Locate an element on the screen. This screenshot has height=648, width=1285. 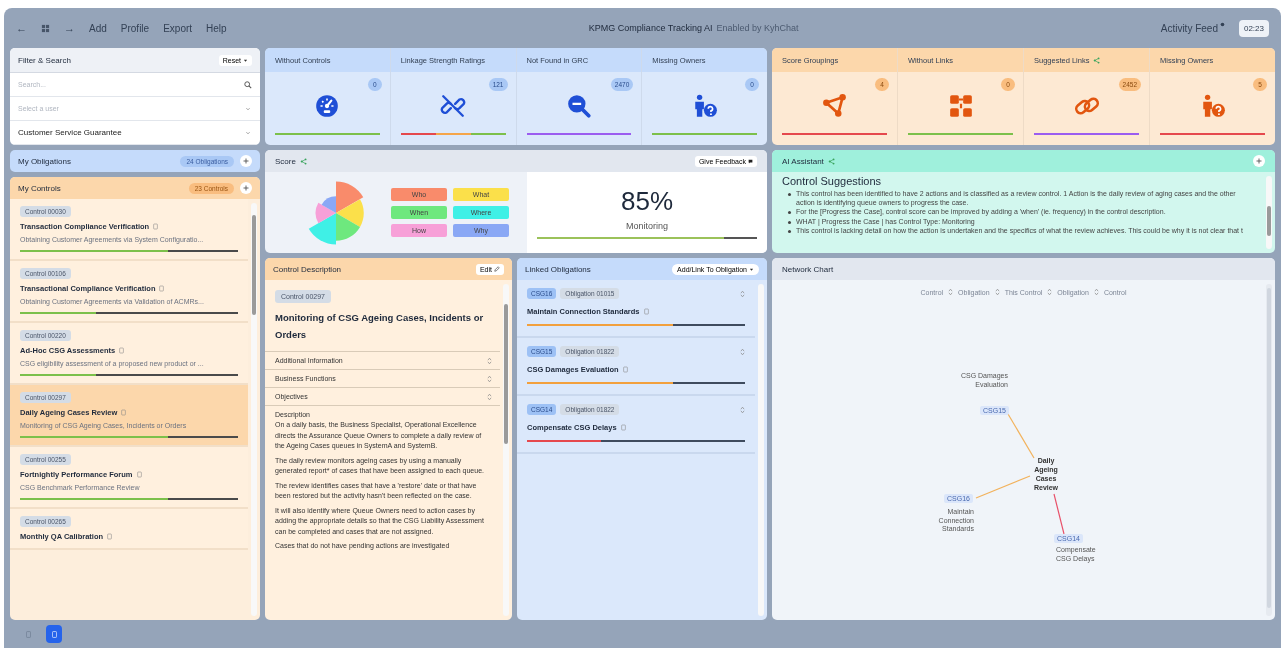
forward-button: → is located at coordinates (69, 28).